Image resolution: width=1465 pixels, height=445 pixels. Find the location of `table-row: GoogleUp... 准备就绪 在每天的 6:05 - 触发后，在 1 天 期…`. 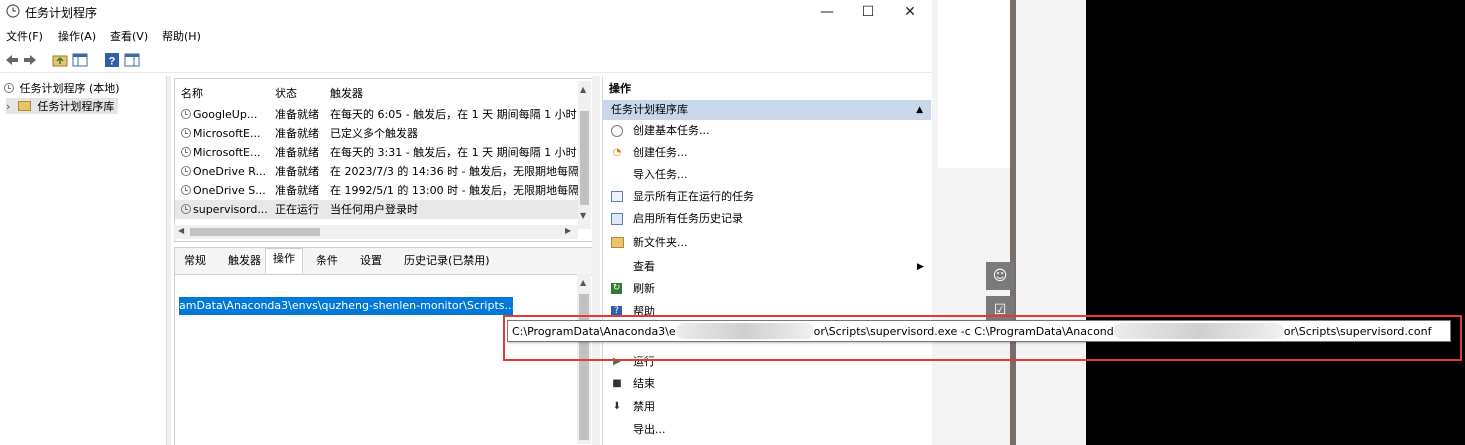

table-row: GoogleUp... 准备就绪 在每天的 6:05 - 触发后，在 1 天 期… is located at coordinates (377, 114).